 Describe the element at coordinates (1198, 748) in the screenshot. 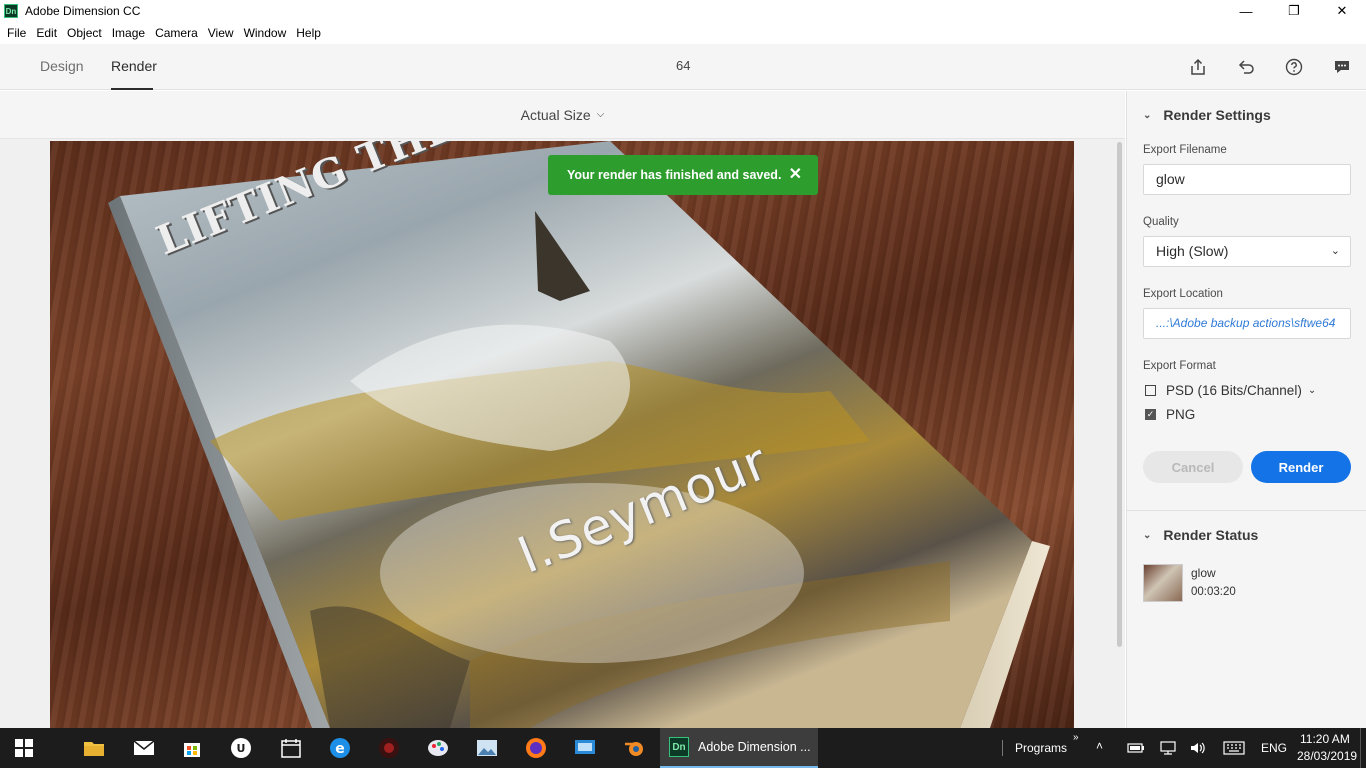

I see `volume-icon` at that location.